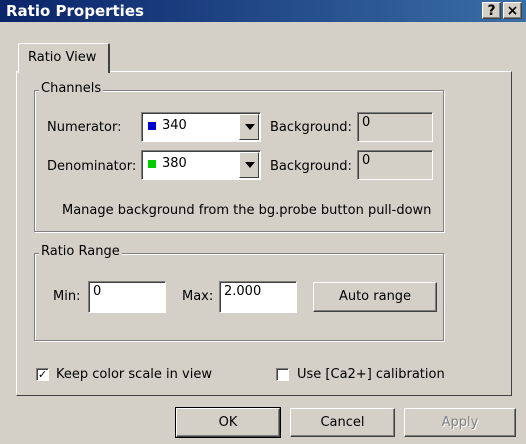  I want to click on numerator-background-field: 0, so click(395, 127).